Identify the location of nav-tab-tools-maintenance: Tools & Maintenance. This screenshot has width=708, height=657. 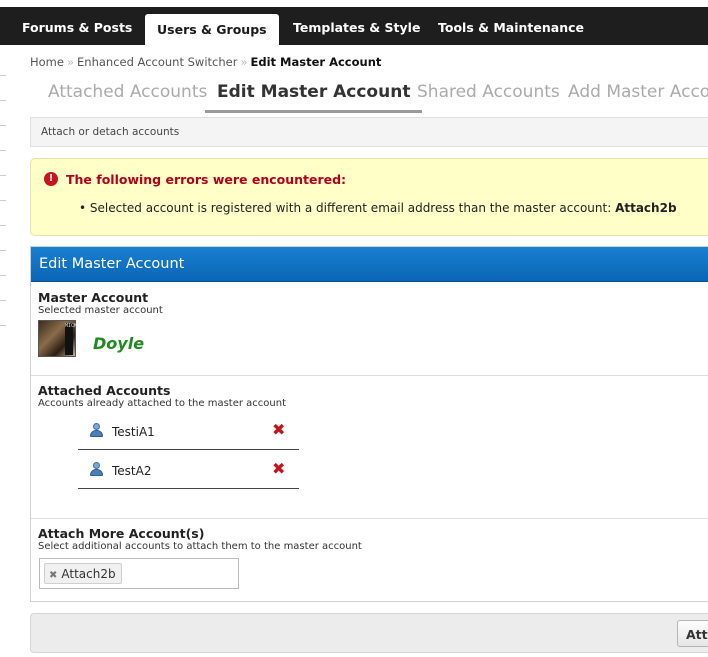
(511, 26).